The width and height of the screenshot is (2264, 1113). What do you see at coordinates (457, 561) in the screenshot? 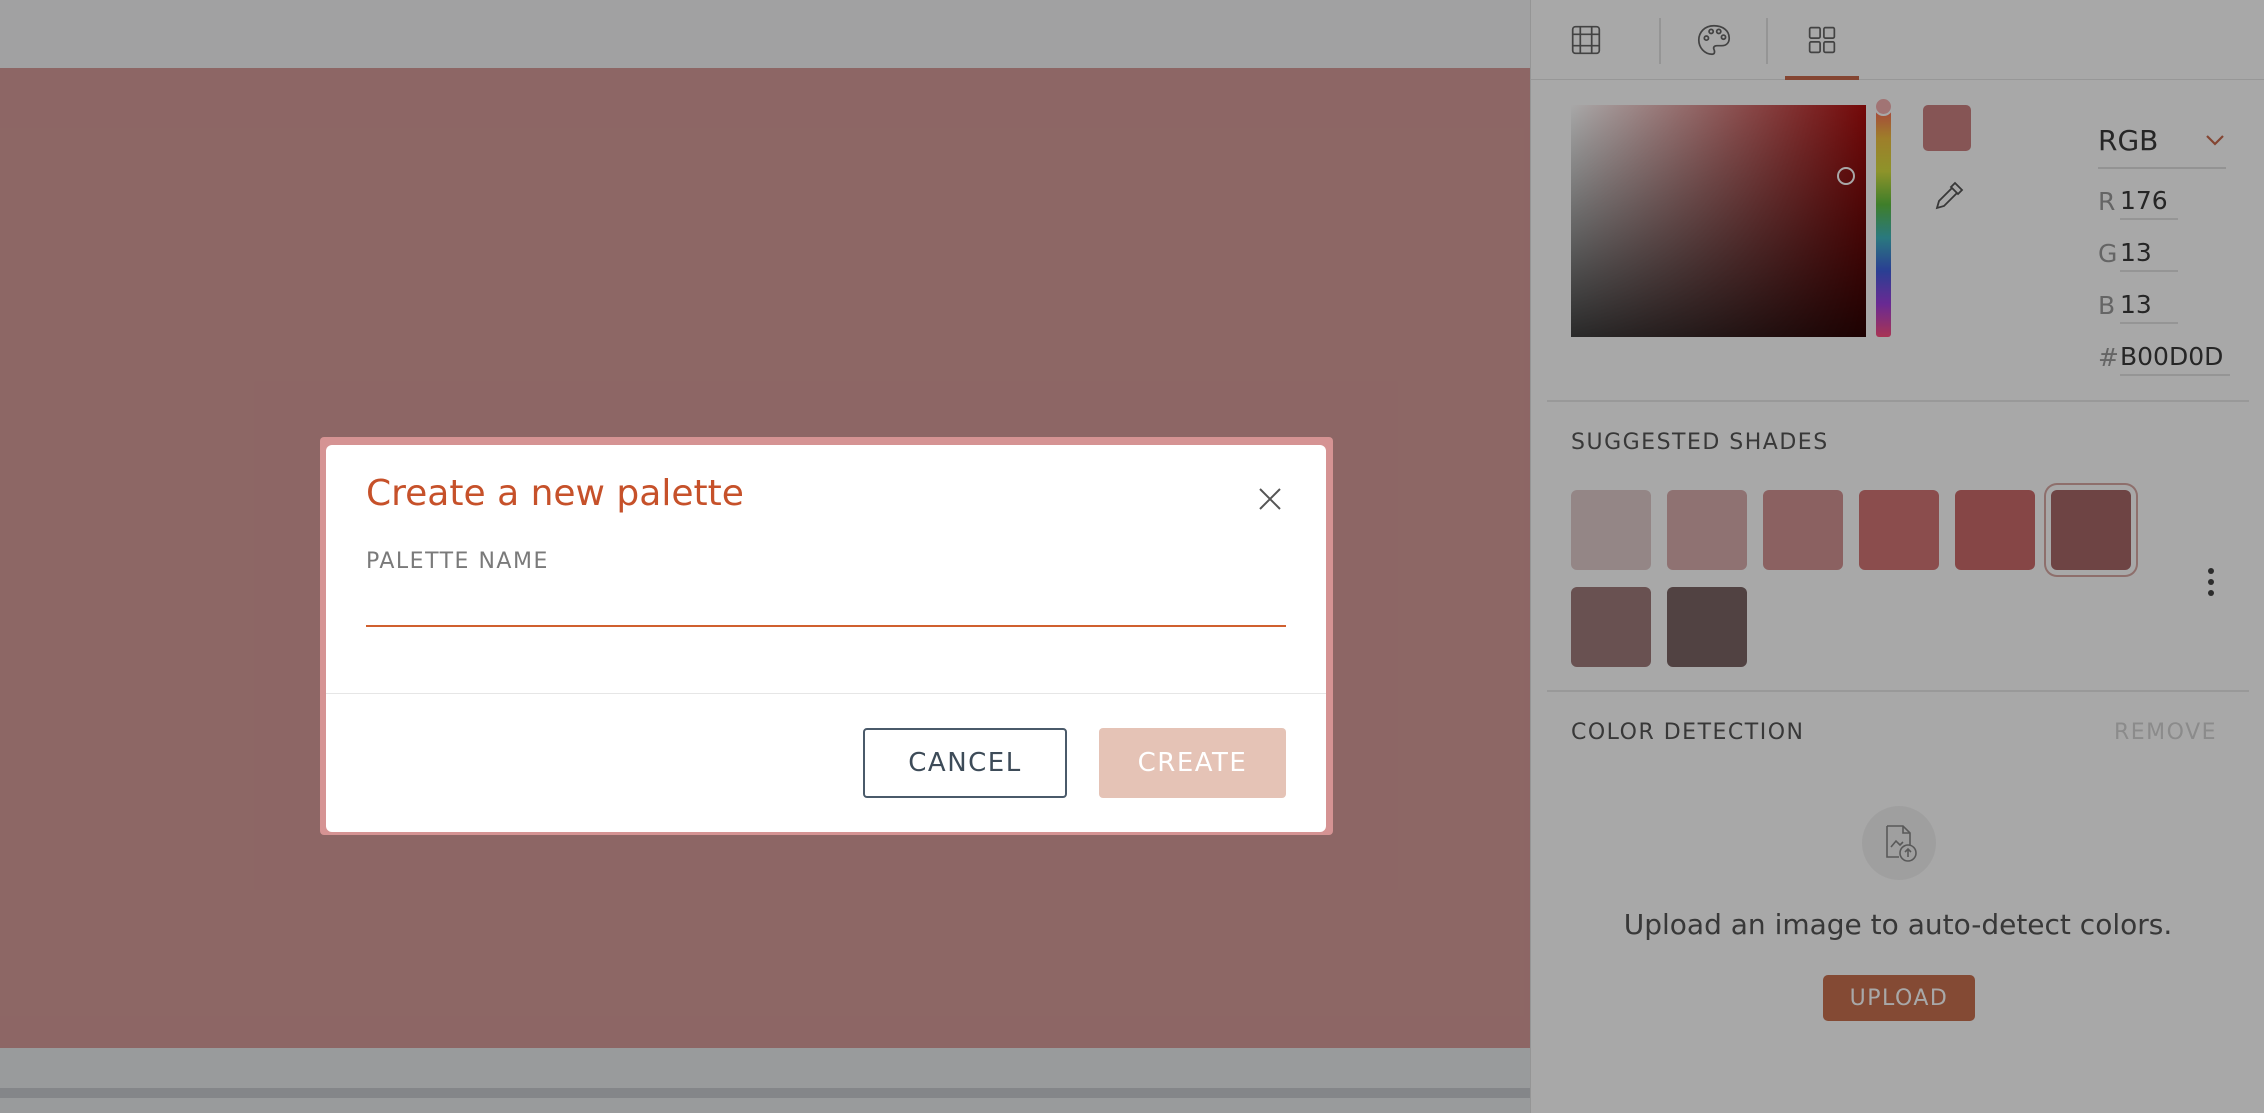
I see `palette-name-label: PALETTE NAME` at bounding box center [457, 561].